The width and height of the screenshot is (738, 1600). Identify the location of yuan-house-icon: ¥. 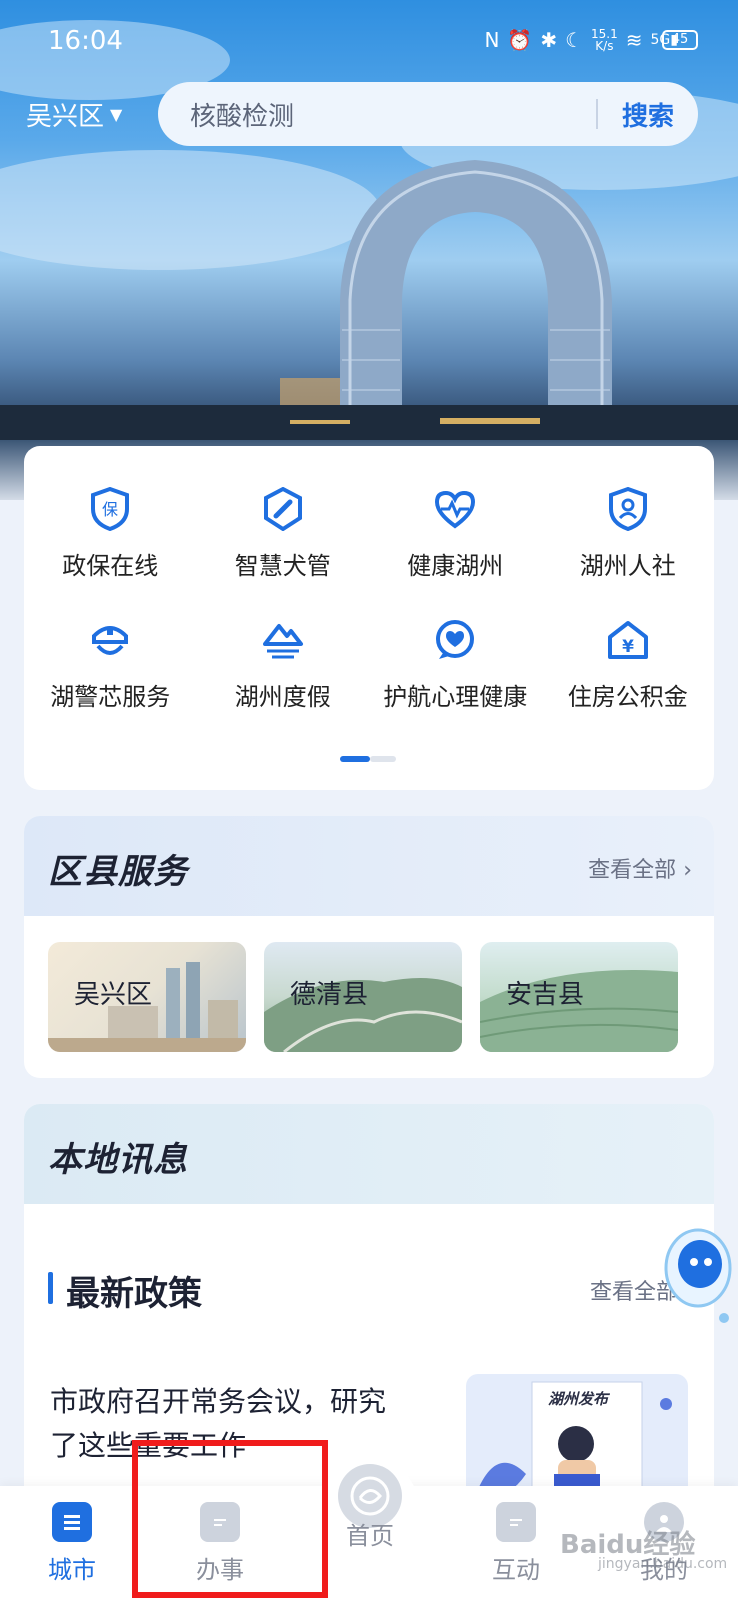
(628, 640).